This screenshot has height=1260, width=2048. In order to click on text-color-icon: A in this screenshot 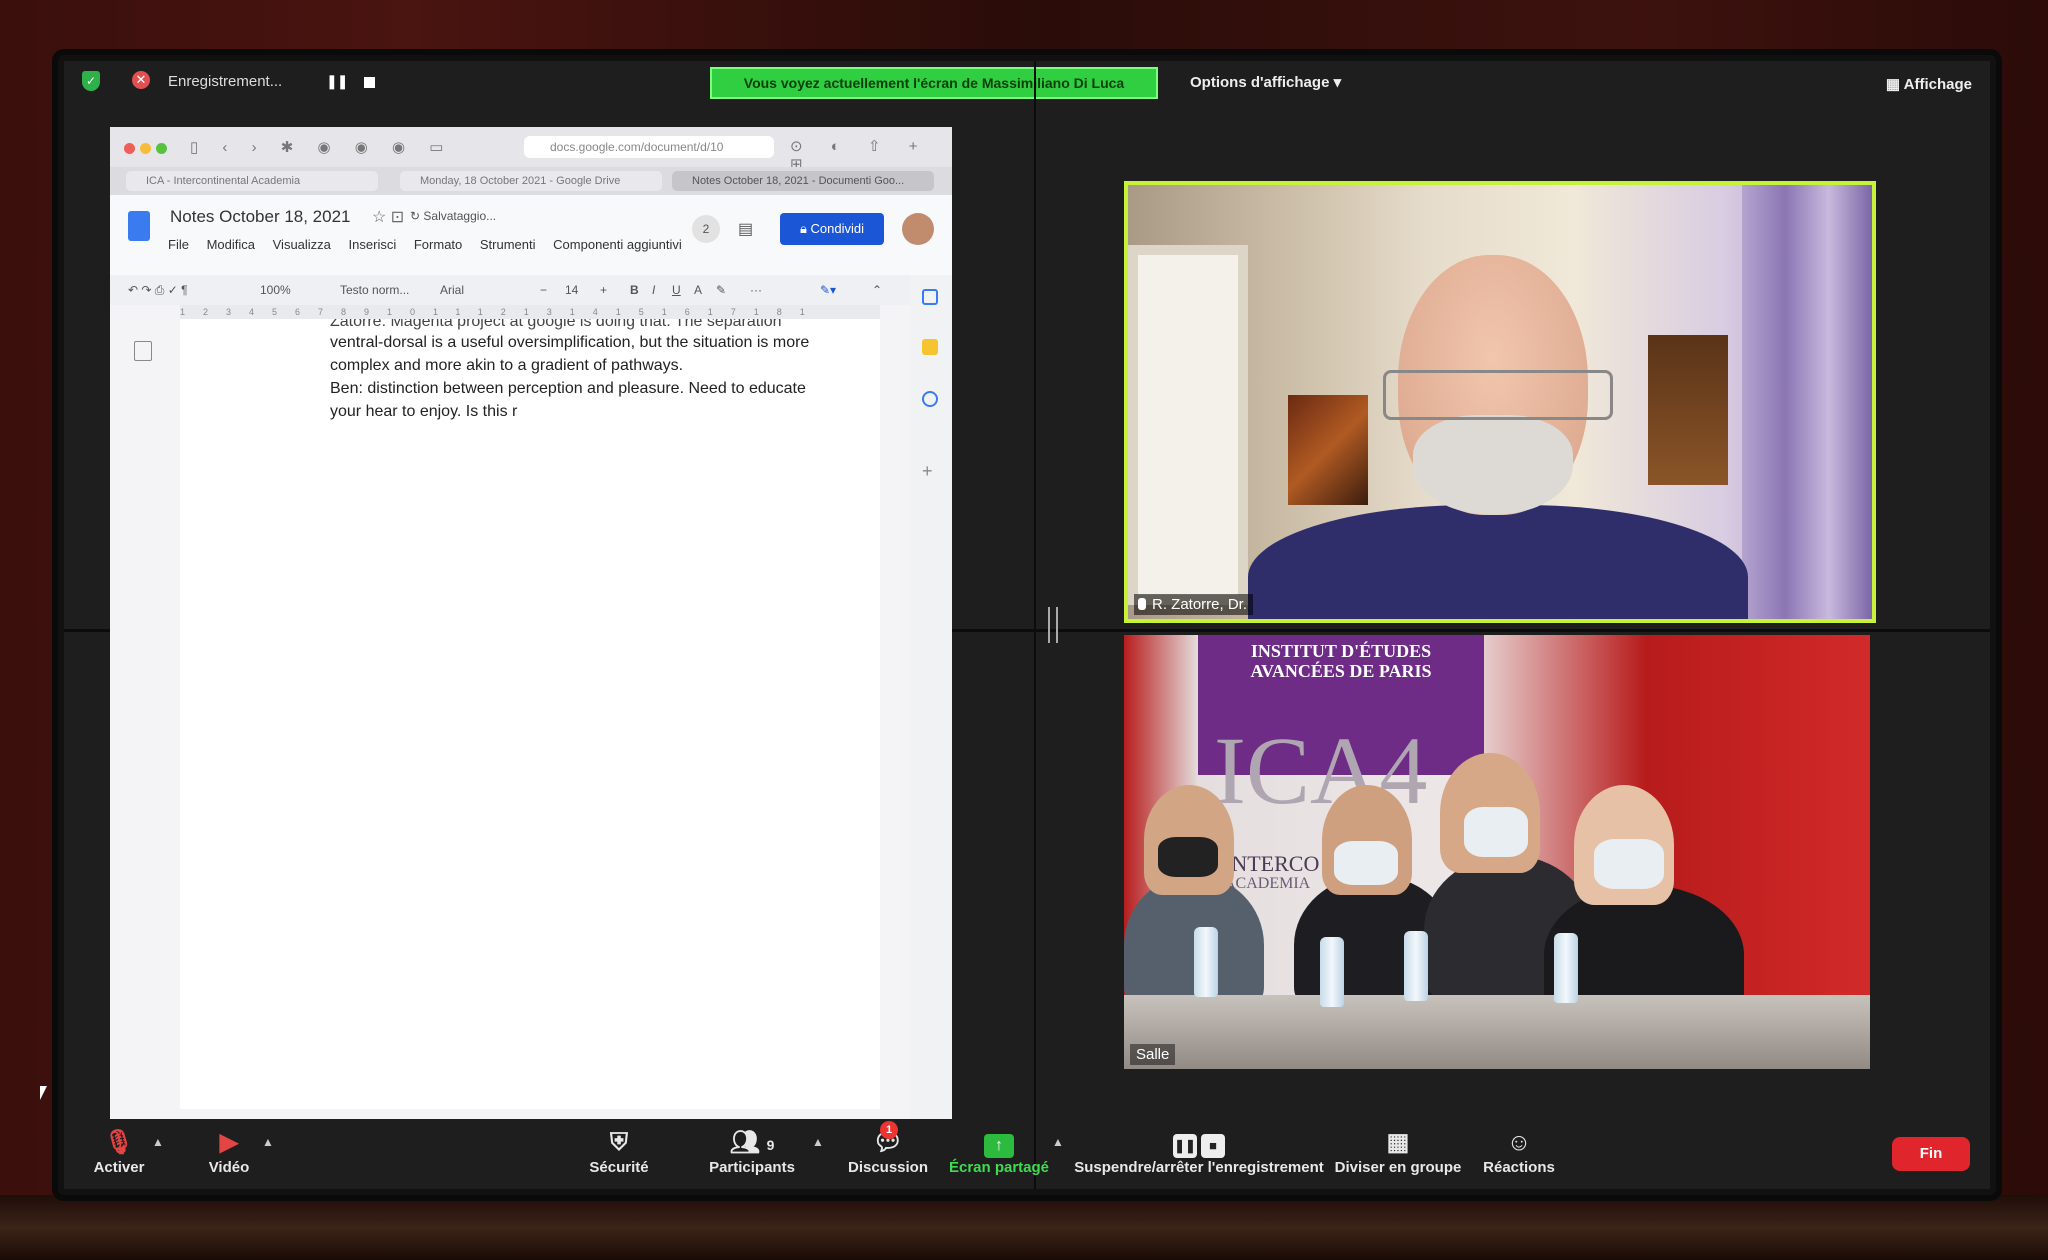, I will do `click(698, 290)`.